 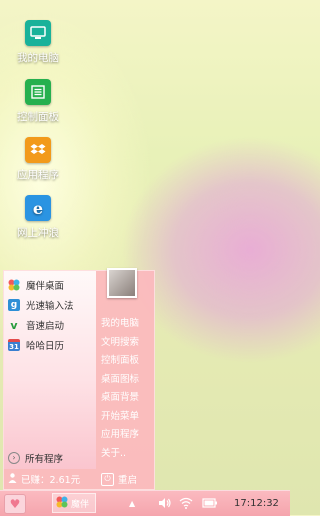 What do you see at coordinates (38, 33) in the screenshot?
I see `my-computer-icon` at bounding box center [38, 33].